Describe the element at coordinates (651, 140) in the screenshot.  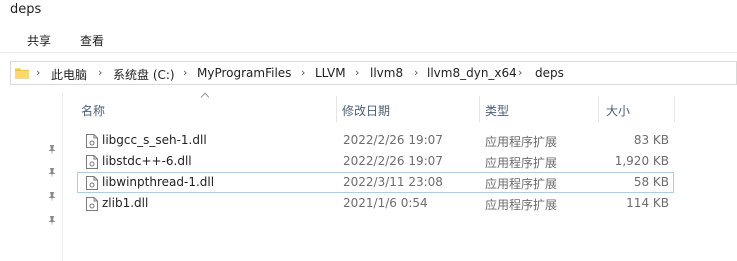
I see `file-size: 83 KB` at that location.